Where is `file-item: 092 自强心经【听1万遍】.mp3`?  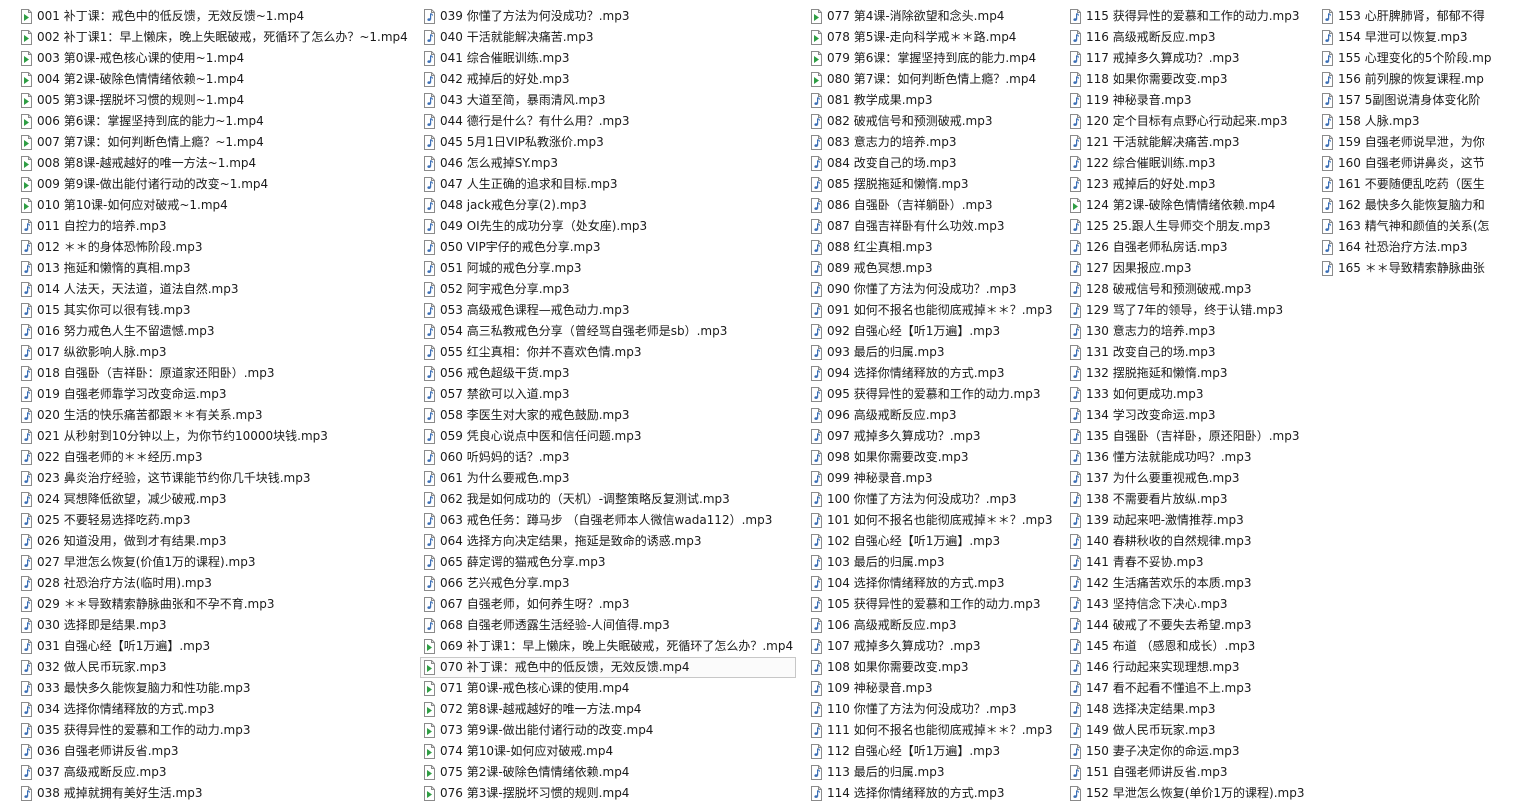 file-item: 092 自强心经【听1万遍】.mp3 is located at coordinates (934, 331).